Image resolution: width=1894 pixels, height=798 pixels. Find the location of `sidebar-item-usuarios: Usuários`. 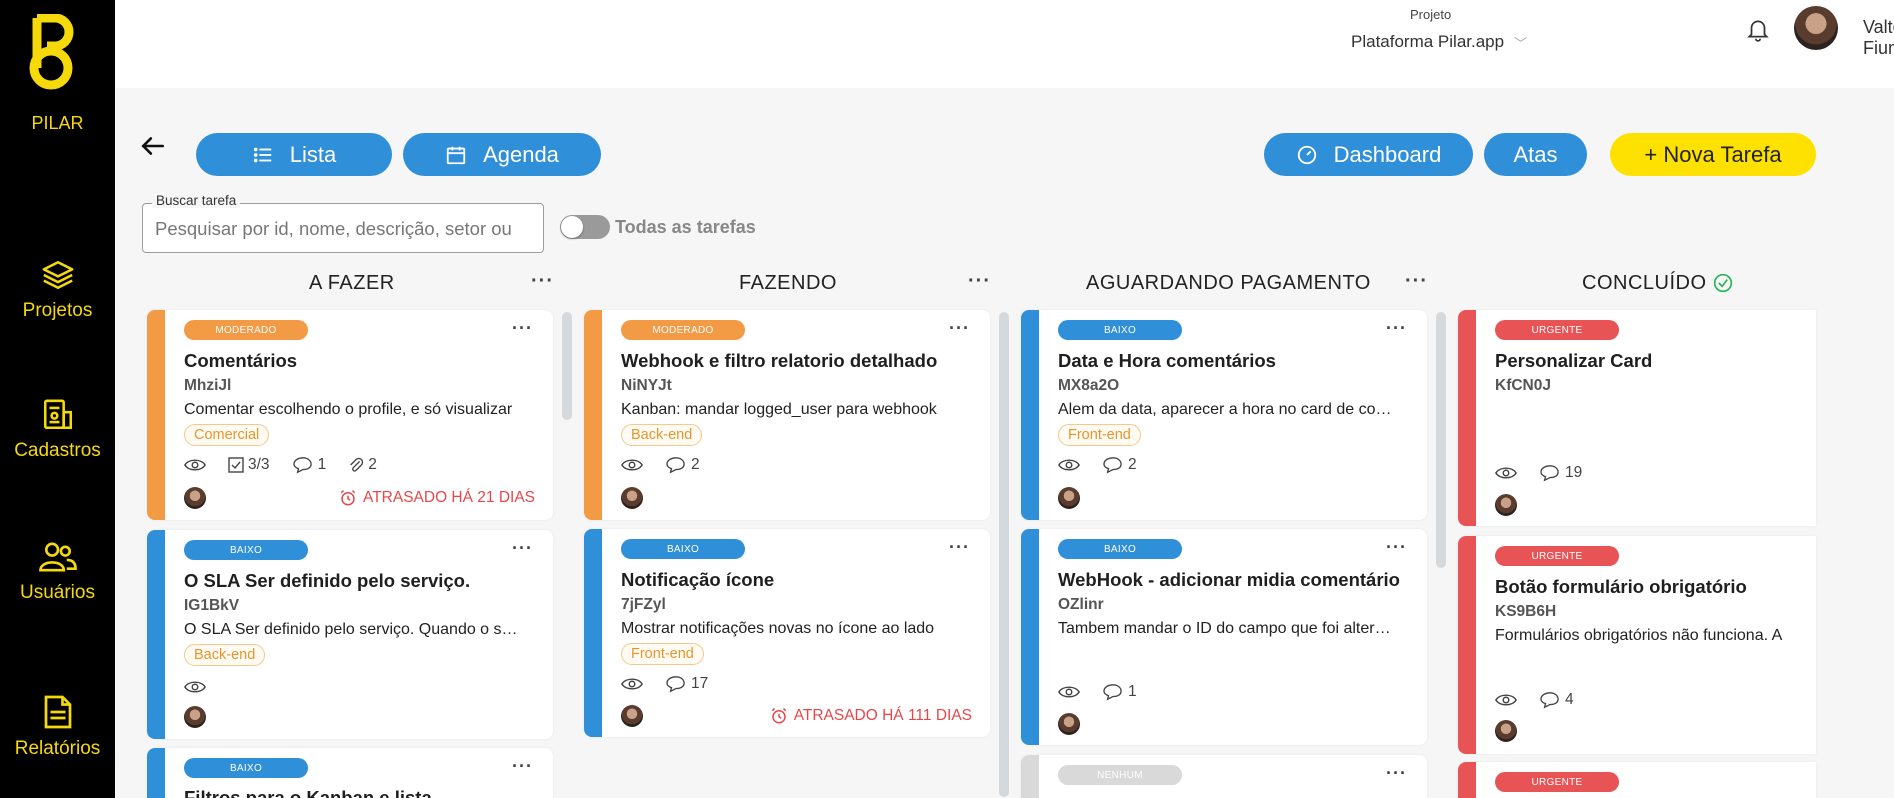

sidebar-item-usuarios: Usuários is located at coordinates (57, 572).